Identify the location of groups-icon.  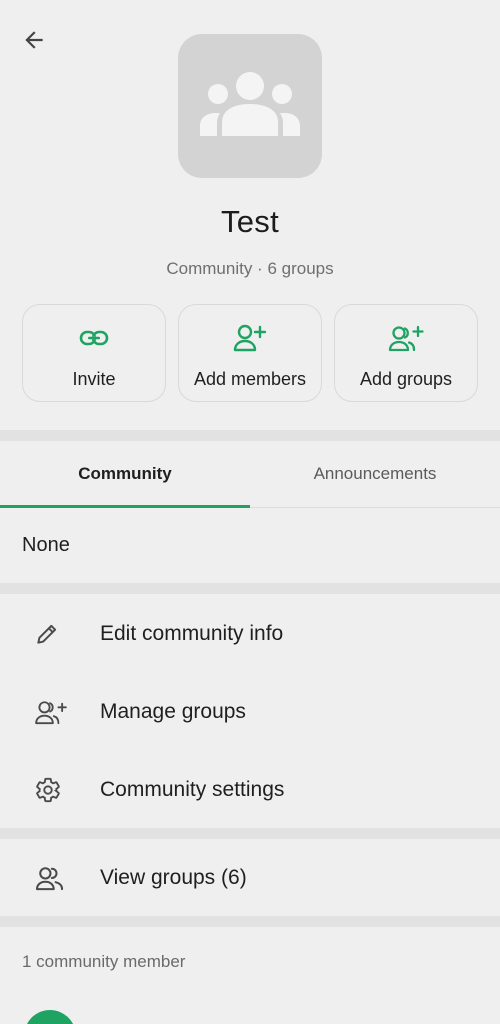
(49, 879).